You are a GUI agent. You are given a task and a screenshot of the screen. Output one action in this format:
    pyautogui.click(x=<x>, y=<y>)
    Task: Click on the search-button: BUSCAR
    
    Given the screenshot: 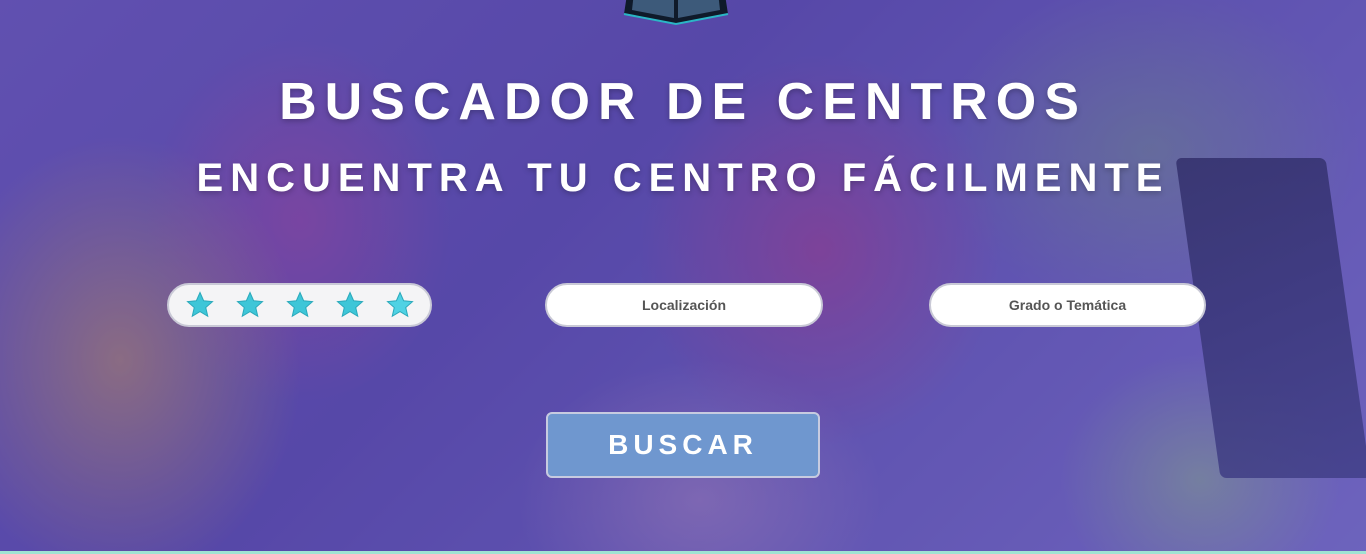 What is the action you would take?
    pyautogui.click(x=683, y=445)
    